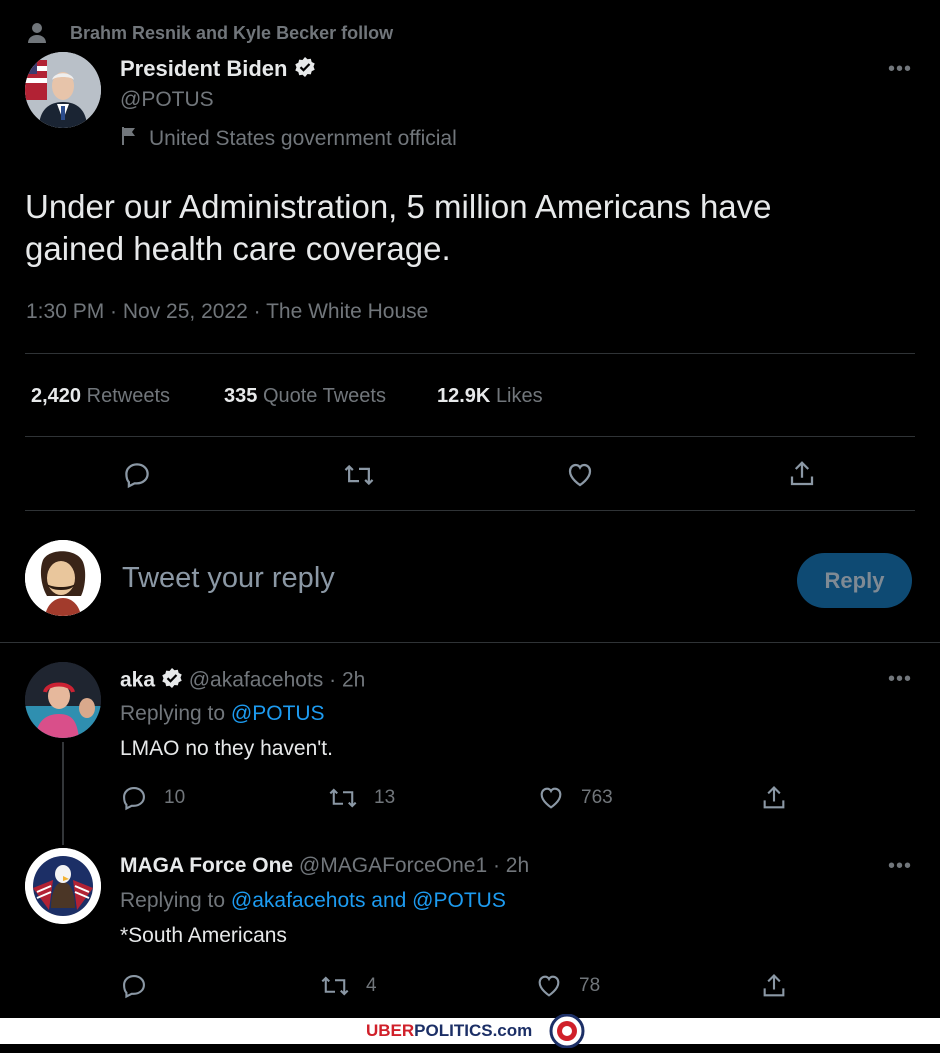  Describe the element at coordinates (175, 797) in the screenshot. I see `reply-count: 10` at that location.